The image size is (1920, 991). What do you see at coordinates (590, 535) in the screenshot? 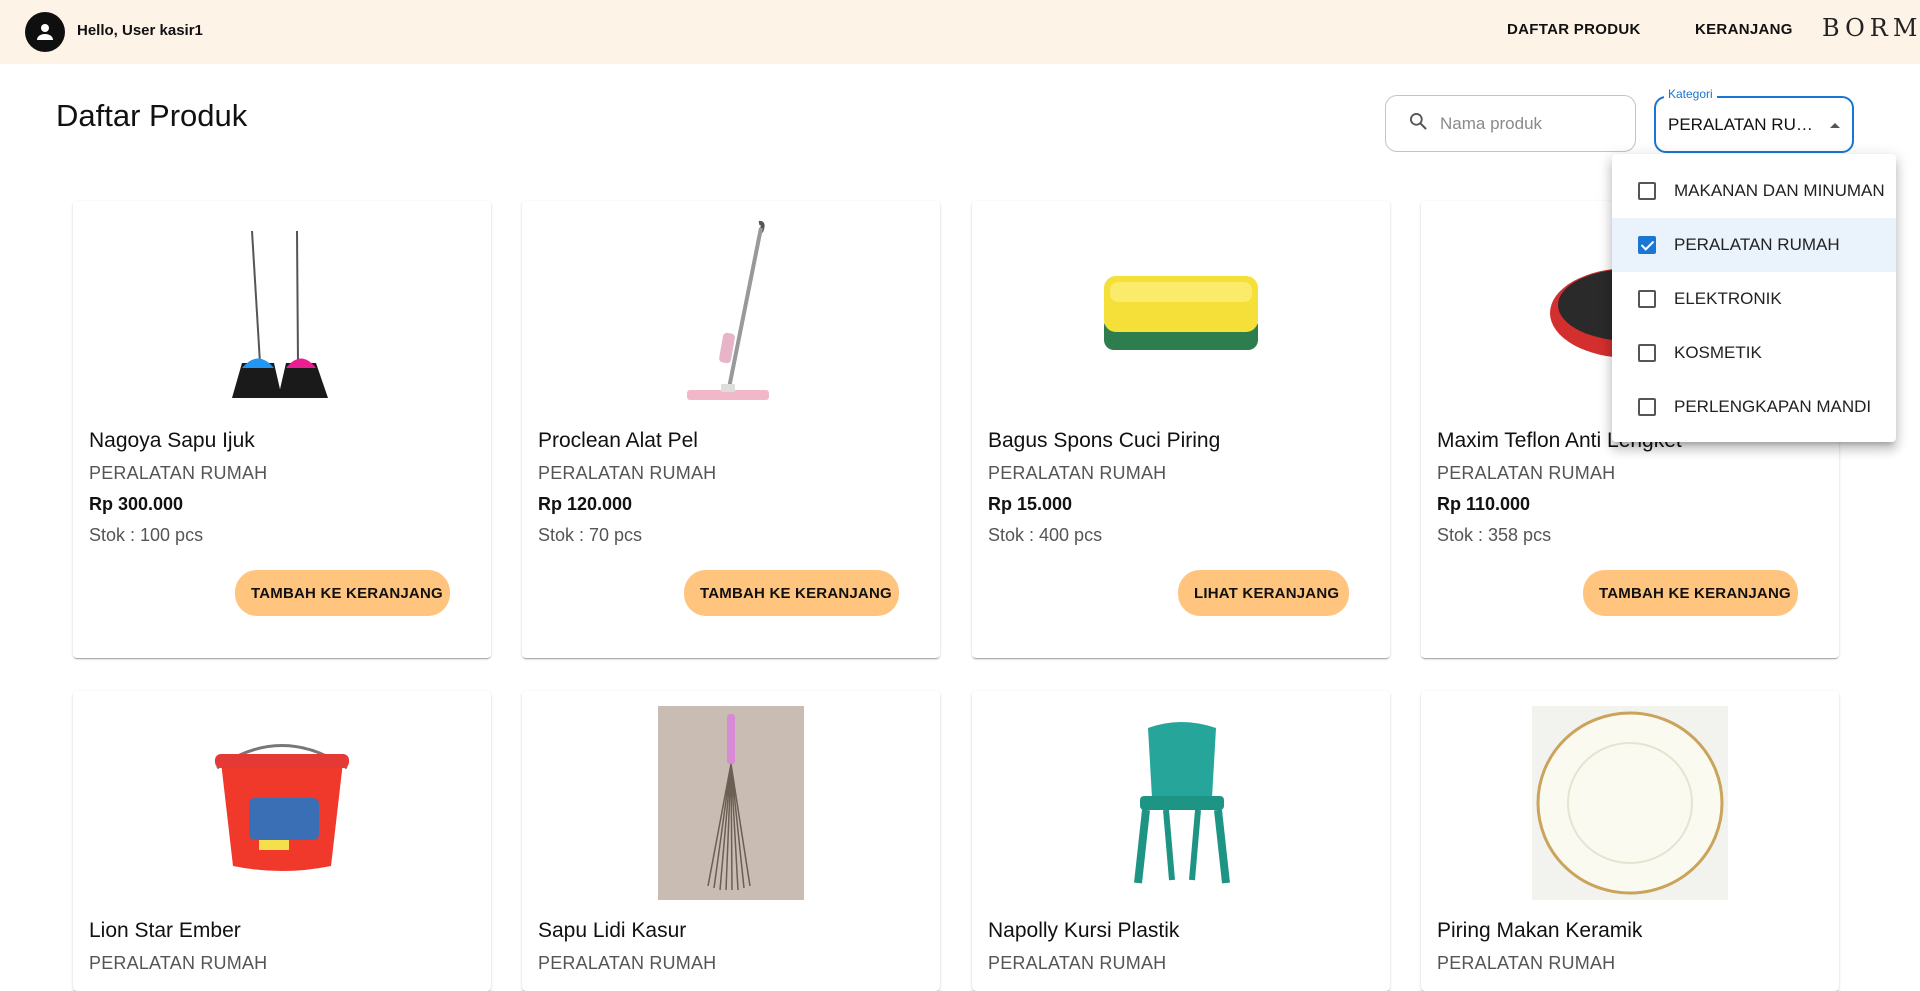
I see `product-stock: Stok : 70 pcs` at bounding box center [590, 535].